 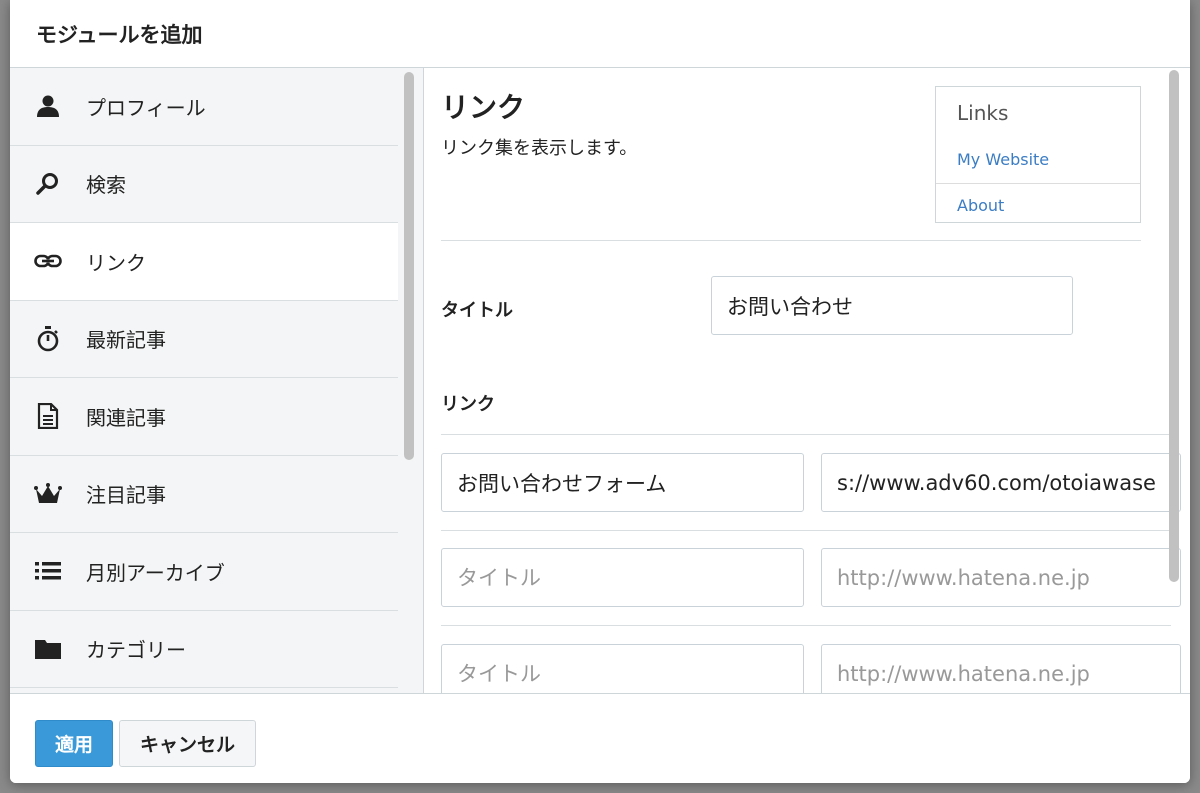 What do you see at coordinates (48, 106) in the screenshot?
I see `user-icon` at bounding box center [48, 106].